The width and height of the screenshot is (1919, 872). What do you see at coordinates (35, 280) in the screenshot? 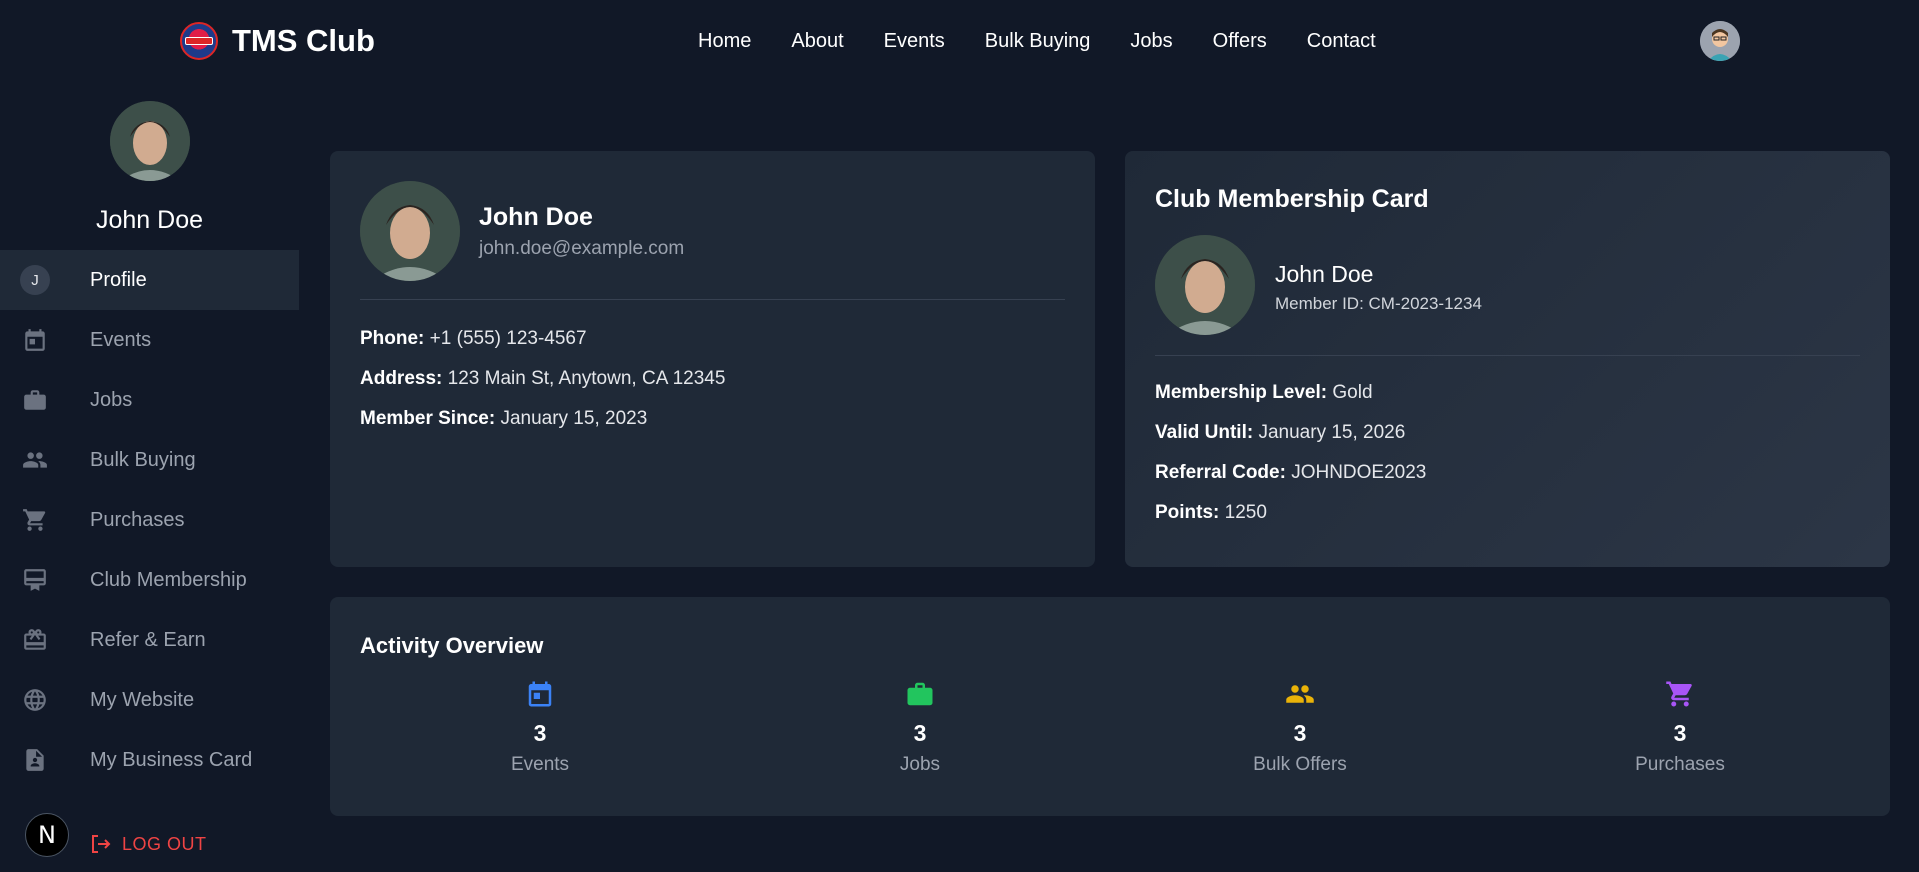
I see `avatar-initial-icon: J` at bounding box center [35, 280].